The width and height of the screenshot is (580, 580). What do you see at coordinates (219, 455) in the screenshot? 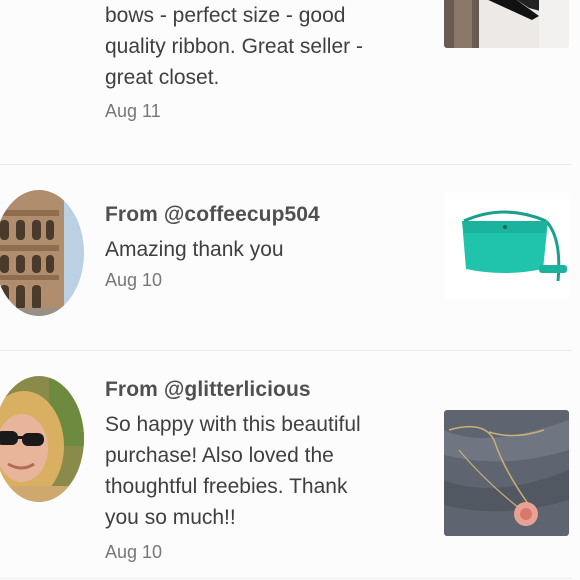
I see `review-message-line: purchase! Also loved the` at bounding box center [219, 455].